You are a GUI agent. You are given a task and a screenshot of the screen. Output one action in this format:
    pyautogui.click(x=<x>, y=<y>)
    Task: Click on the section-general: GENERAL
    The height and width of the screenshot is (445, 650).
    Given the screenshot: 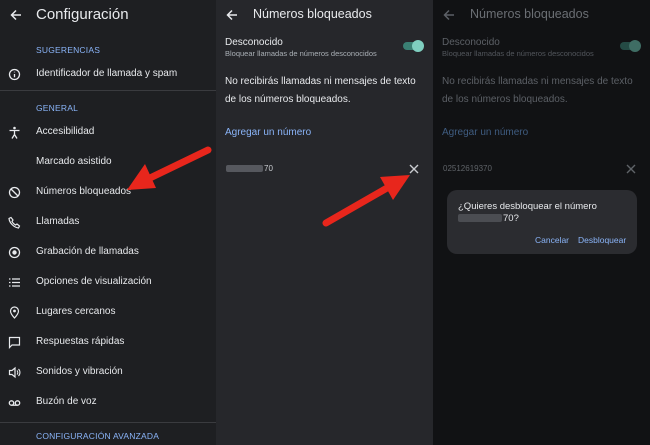 What is the action you would take?
    pyautogui.click(x=57, y=108)
    